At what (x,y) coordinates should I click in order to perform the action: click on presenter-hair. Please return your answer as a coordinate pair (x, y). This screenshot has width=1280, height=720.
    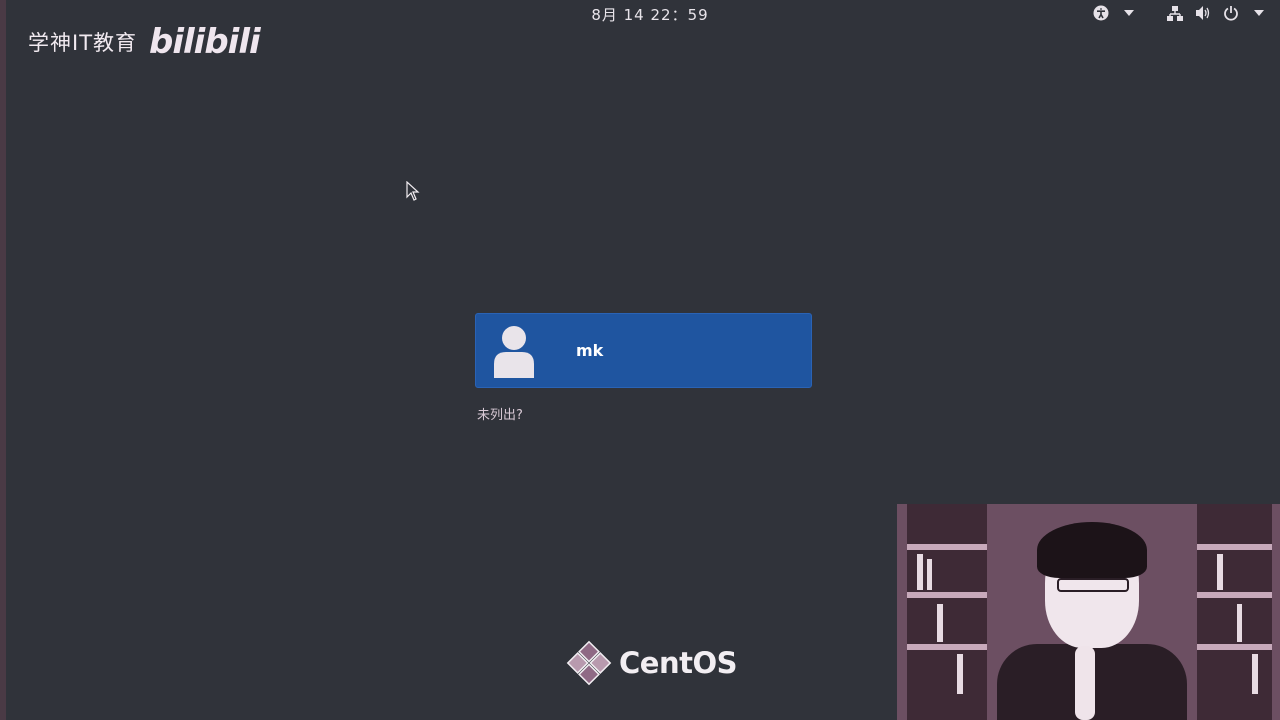
    Looking at the image, I should click on (1092, 550).